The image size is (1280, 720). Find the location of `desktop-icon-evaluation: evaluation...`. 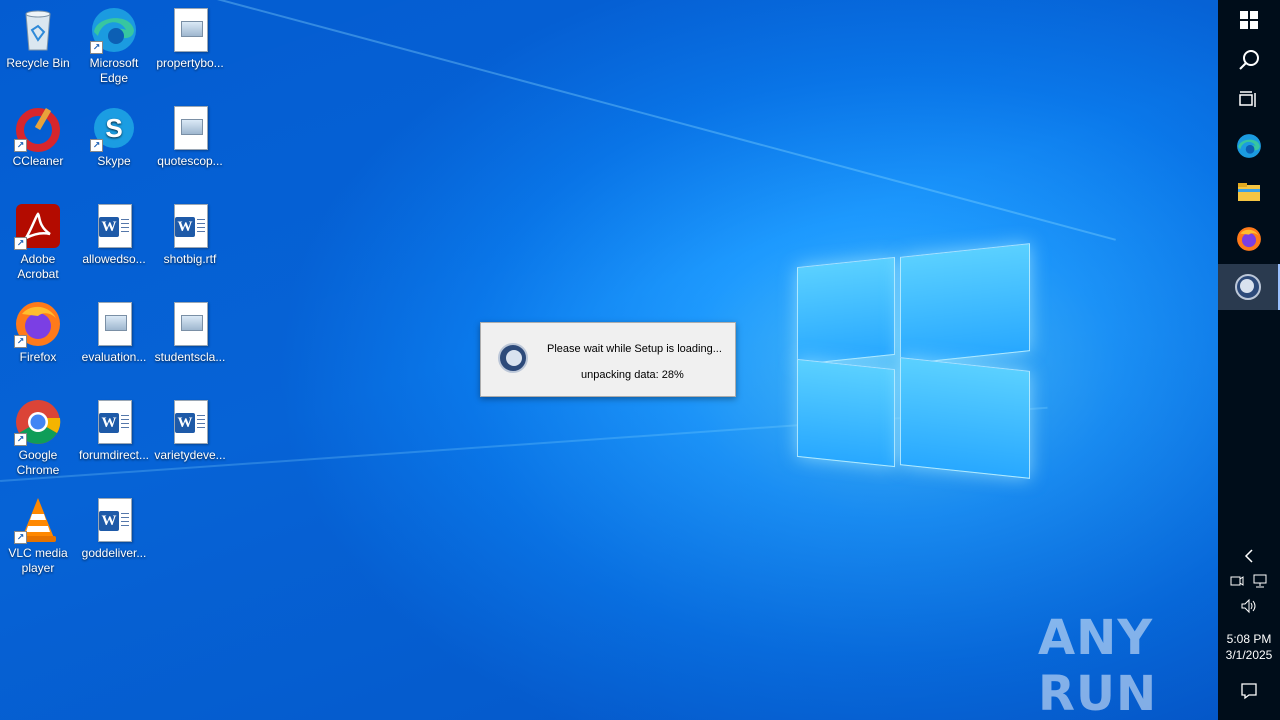

desktop-icon-evaluation: evaluation... is located at coordinates (114, 332).